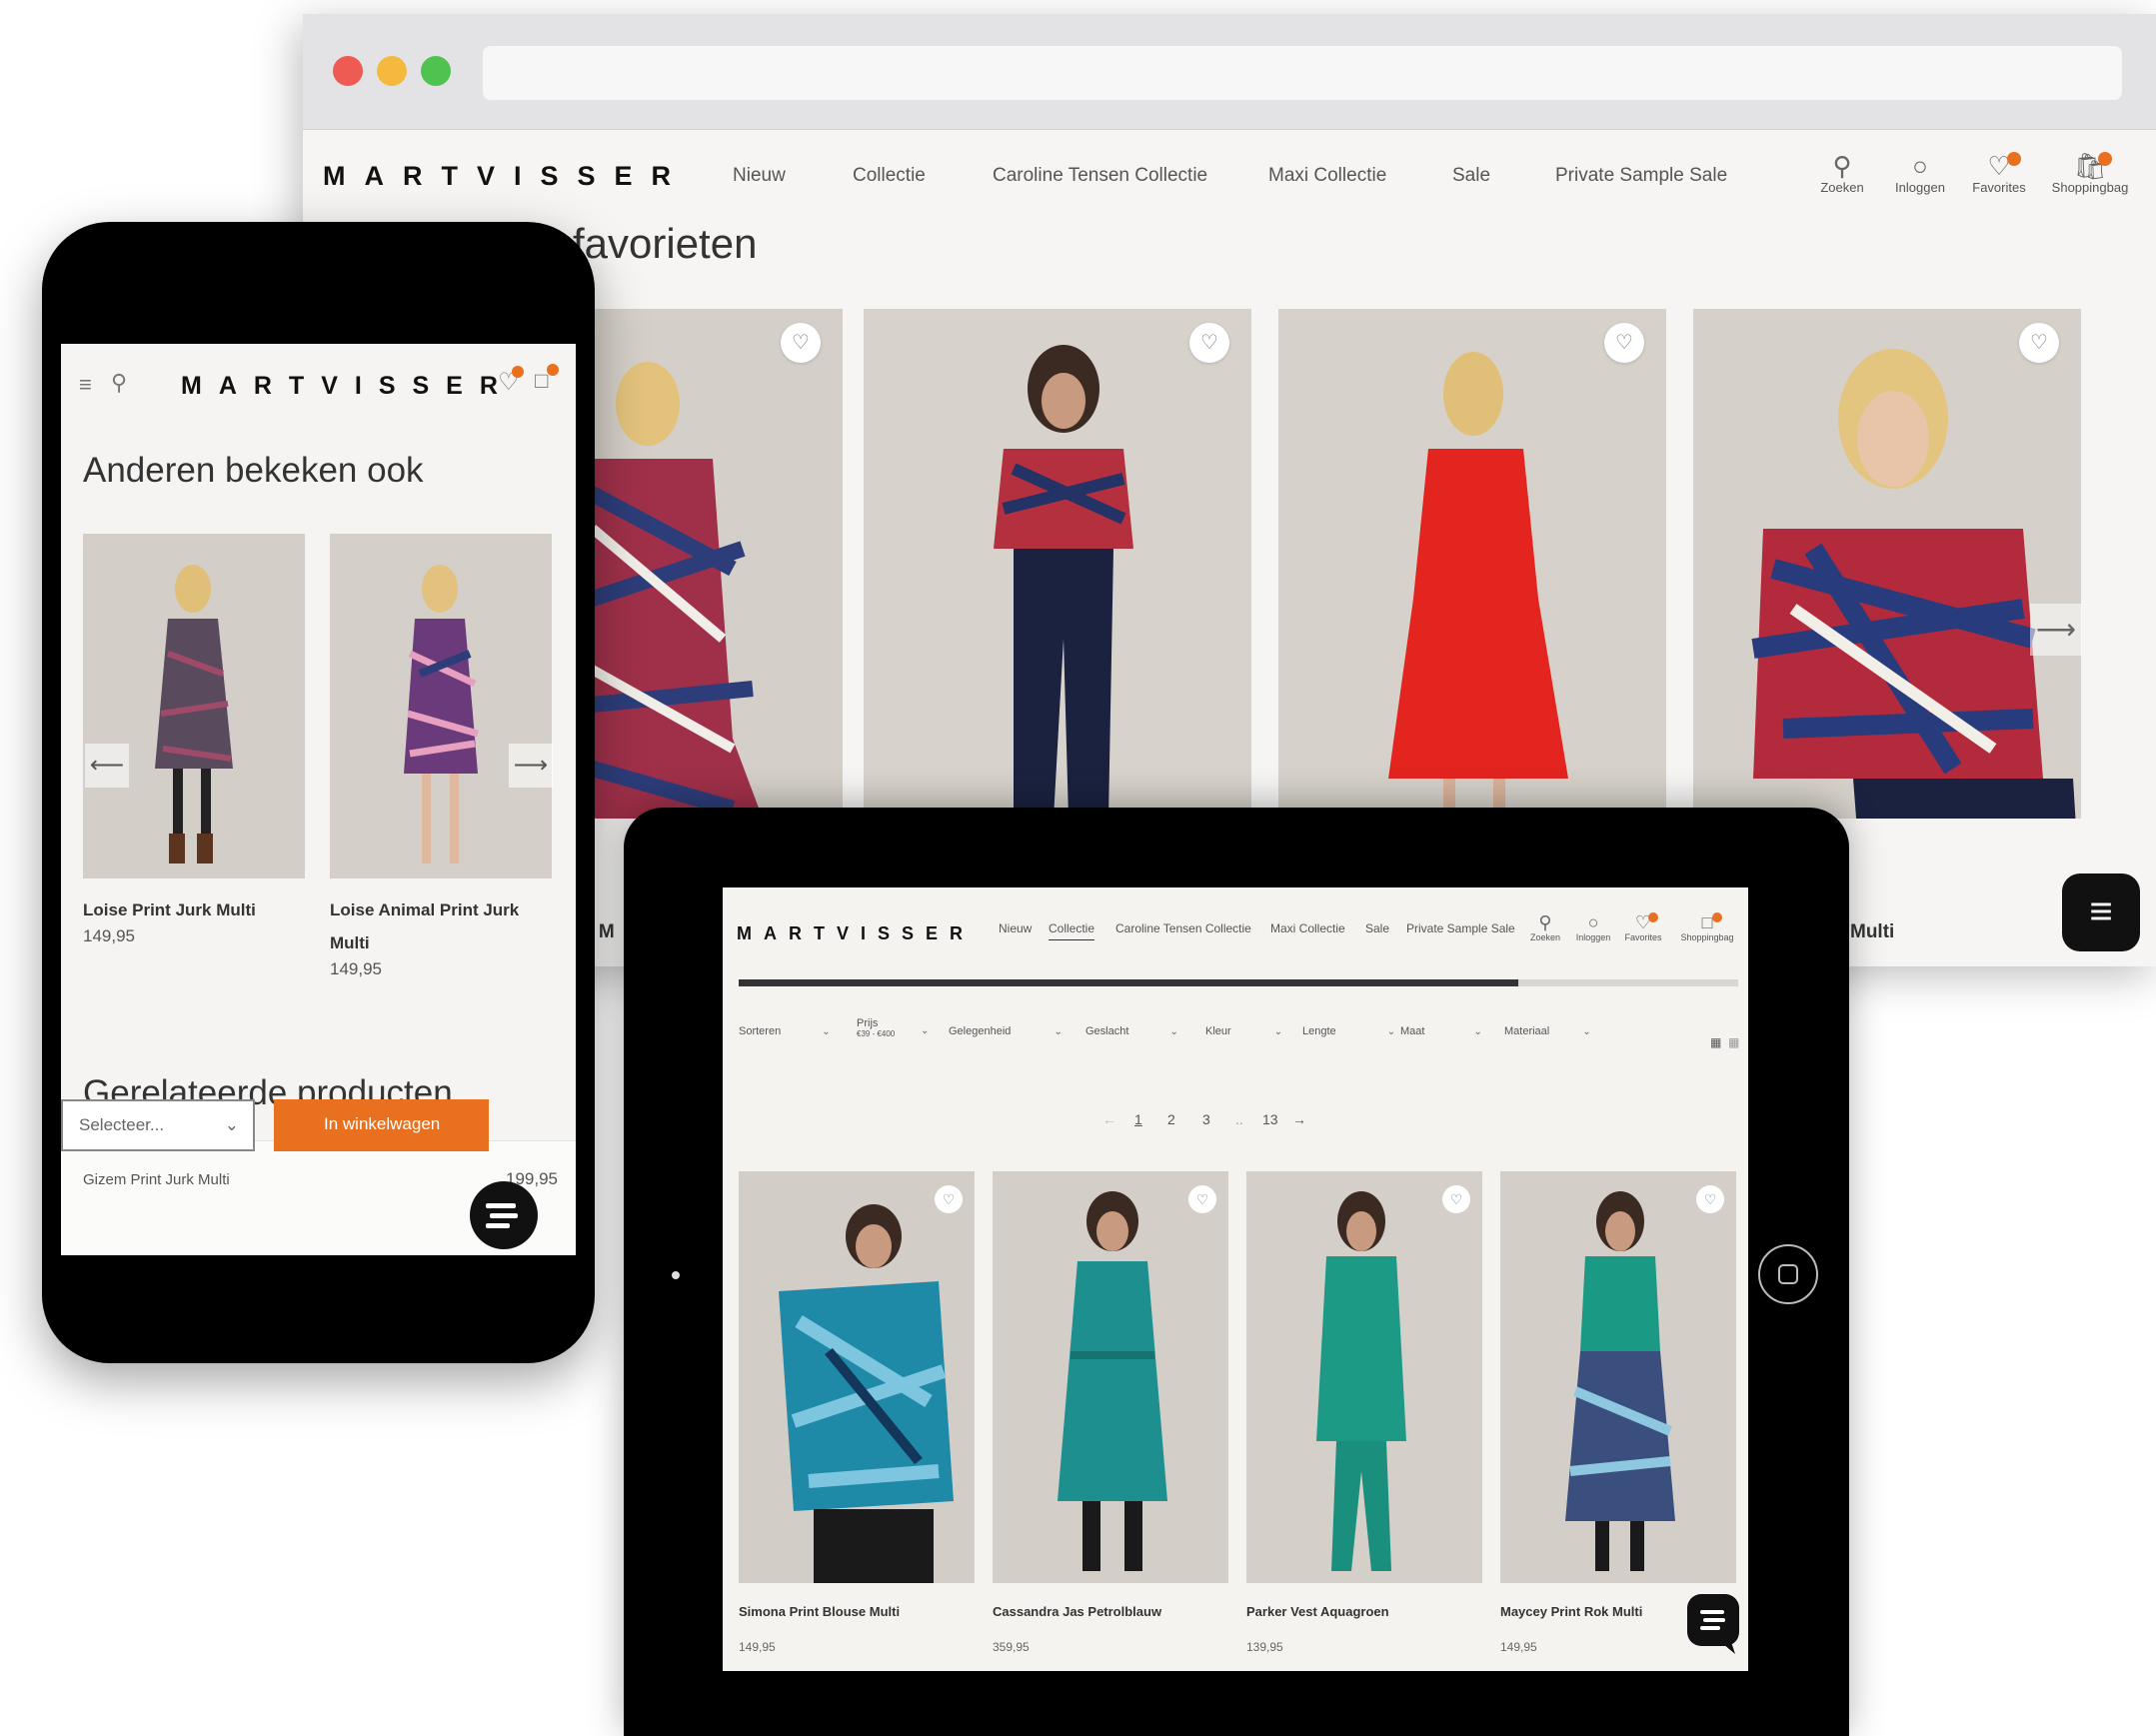  What do you see at coordinates (2105, 159) in the screenshot?
I see `shoppingbag-badge` at bounding box center [2105, 159].